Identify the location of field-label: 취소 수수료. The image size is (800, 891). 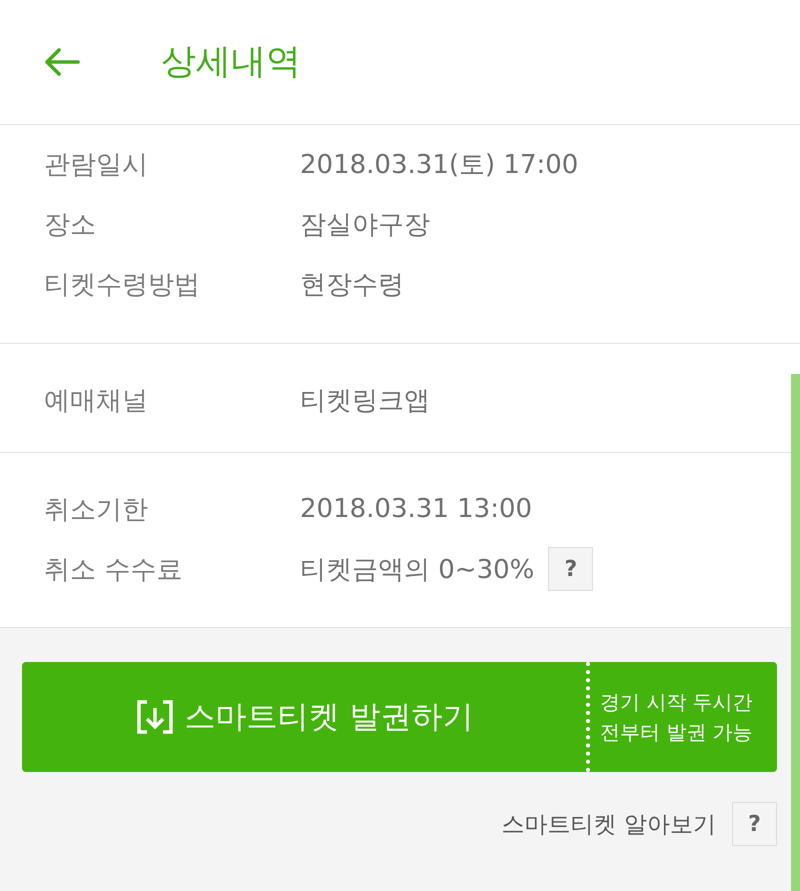
(113, 569).